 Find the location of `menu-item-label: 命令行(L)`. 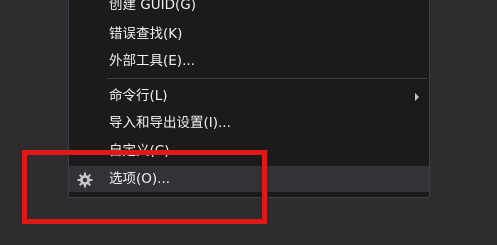

menu-item-label: 命令行(L) is located at coordinates (138, 96).